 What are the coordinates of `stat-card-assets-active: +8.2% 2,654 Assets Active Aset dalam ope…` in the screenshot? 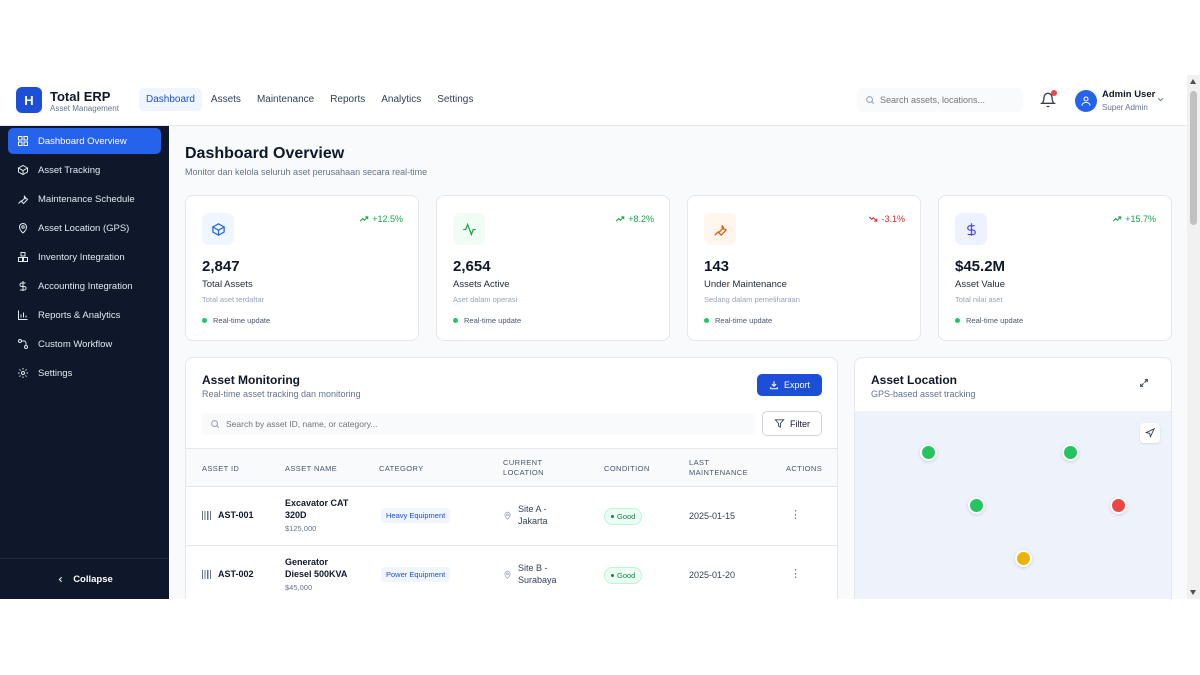 It's located at (553, 268).